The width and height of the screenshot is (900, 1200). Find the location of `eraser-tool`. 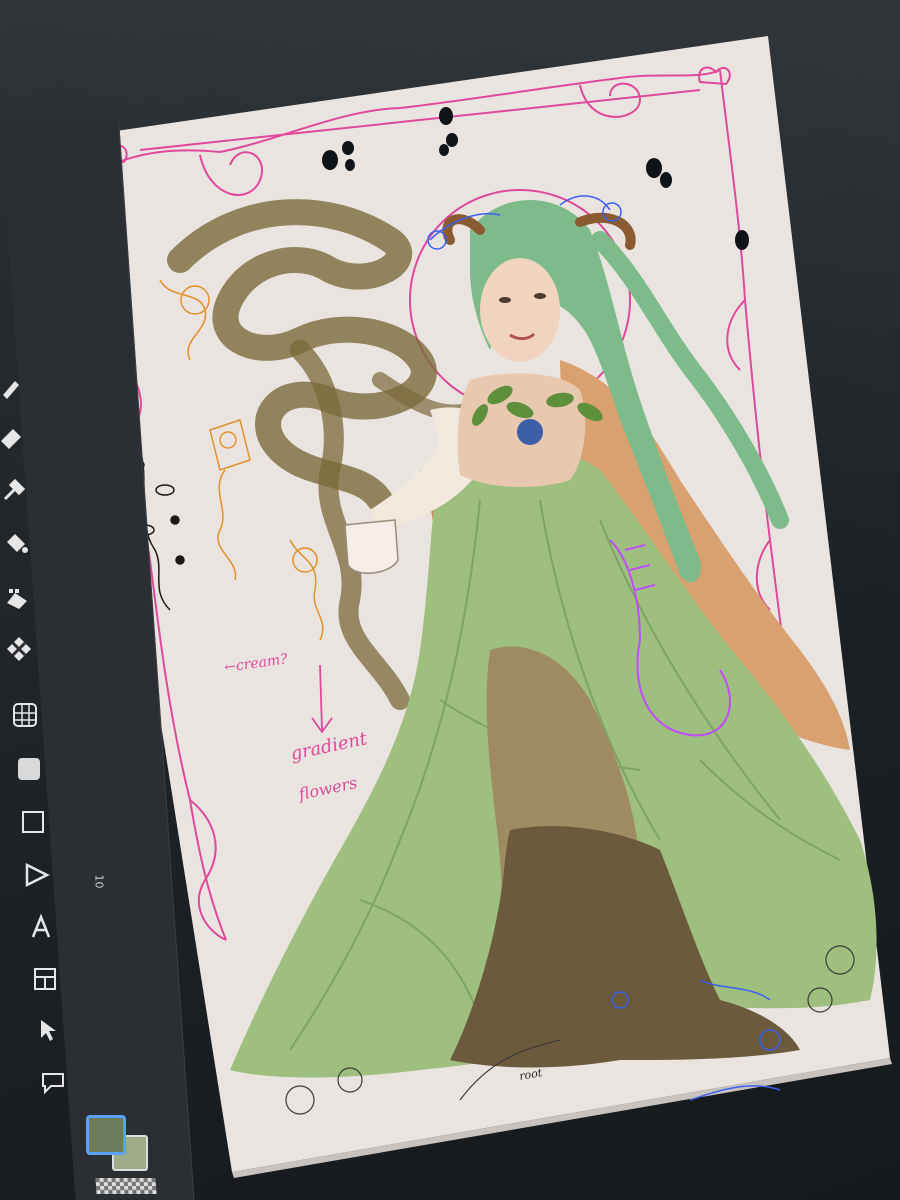

eraser-tool is located at coordinates (14, 437).